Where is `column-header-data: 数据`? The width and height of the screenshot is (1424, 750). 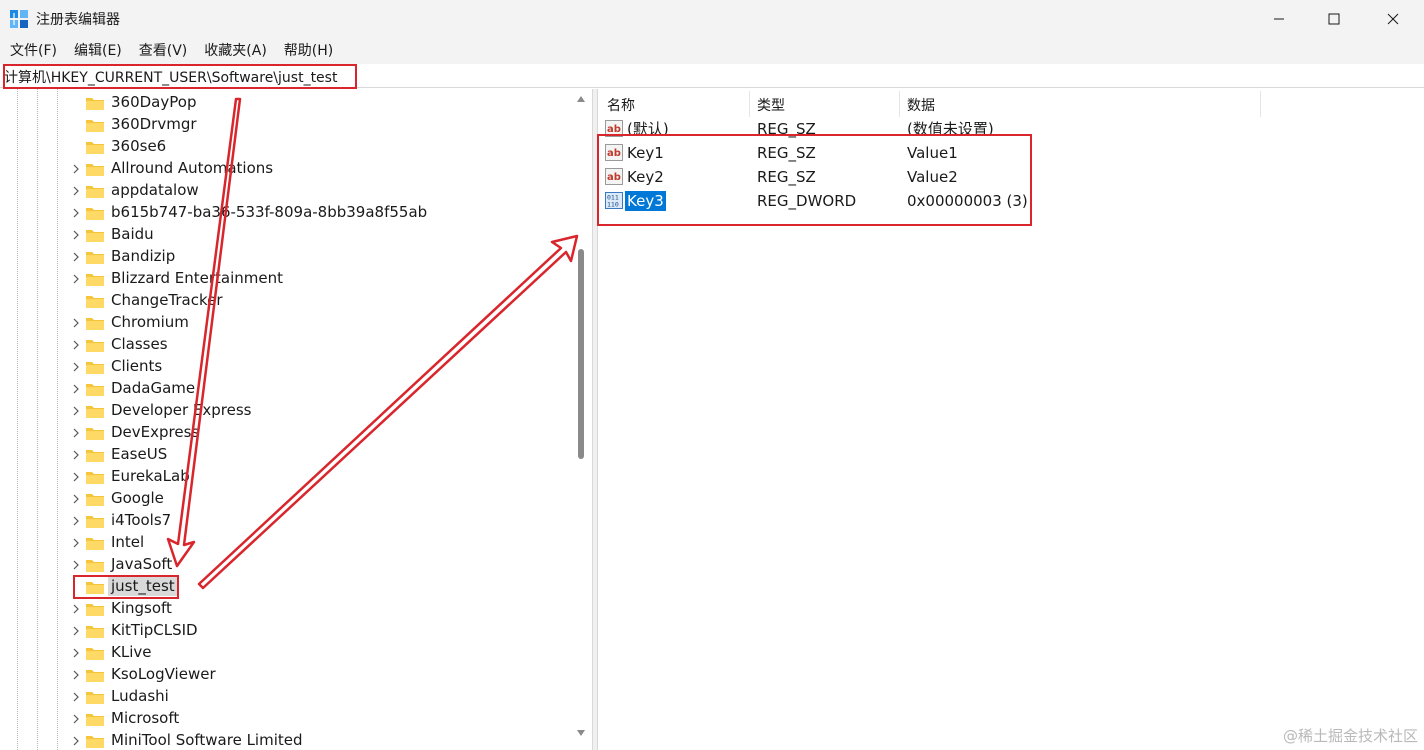 column-header-data: 数据 is located at coordinates (921, 105).